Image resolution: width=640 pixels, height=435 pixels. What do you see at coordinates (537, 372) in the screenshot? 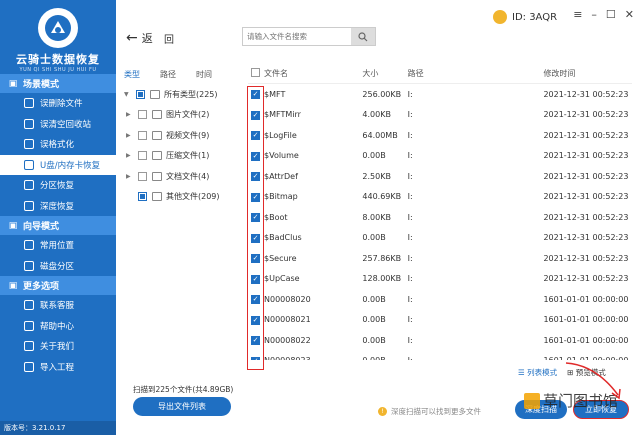
I see `list-mode-button: ☰ 列表模式` at bounding box center [537, 372].